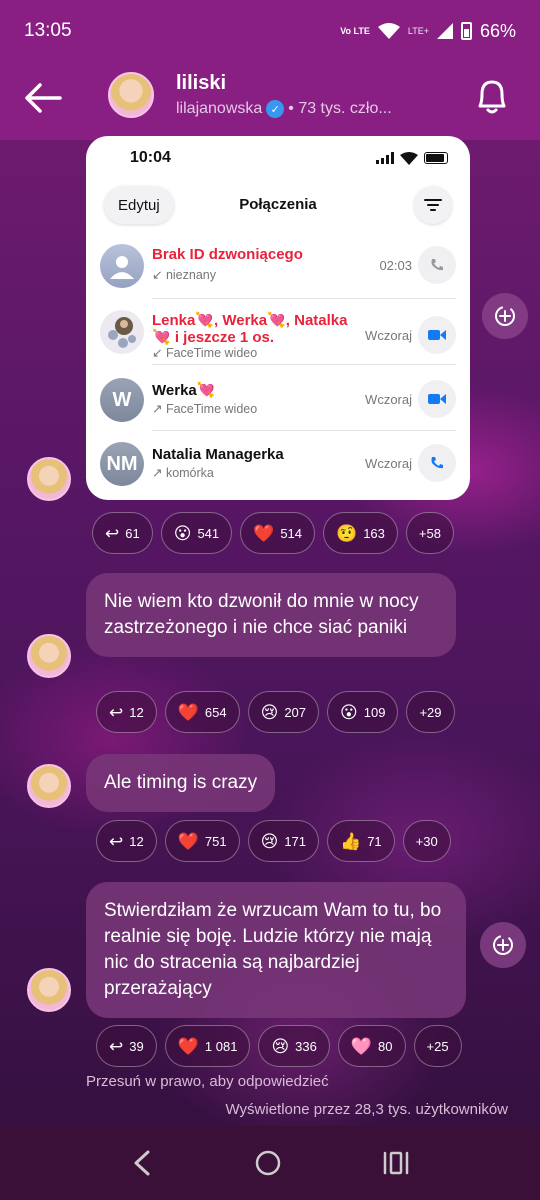 The image size is (540, 1200). What do you see at coordinates (196, 533) in the screenshot?
I see `reaction-chip: 😮 541` at bounding box center [196, 533].